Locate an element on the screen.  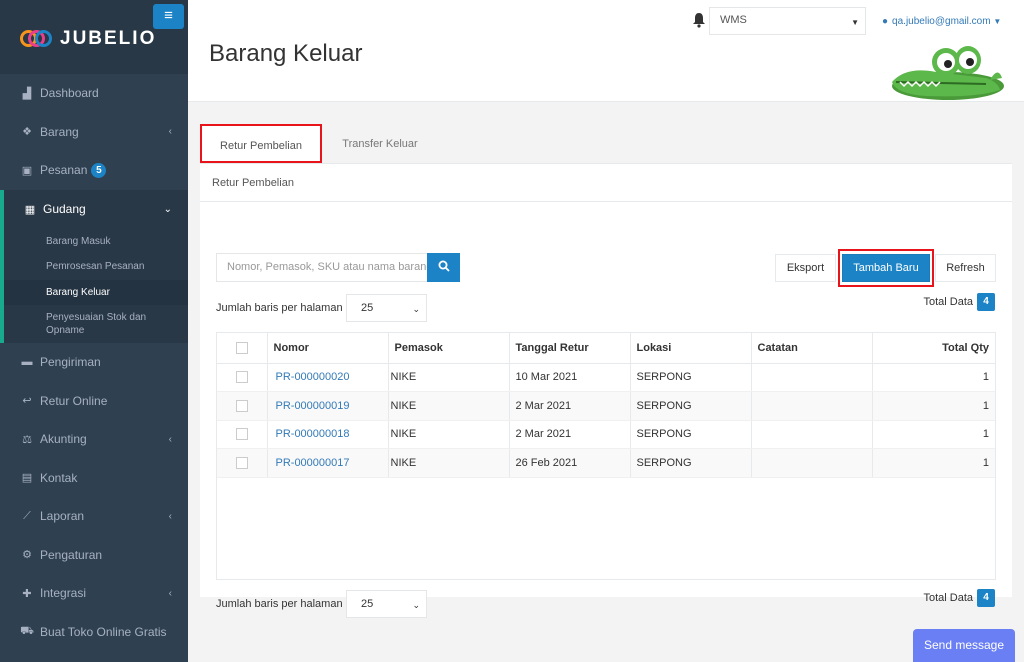
building-icon: ▦ is located at coordinates (30, 209).